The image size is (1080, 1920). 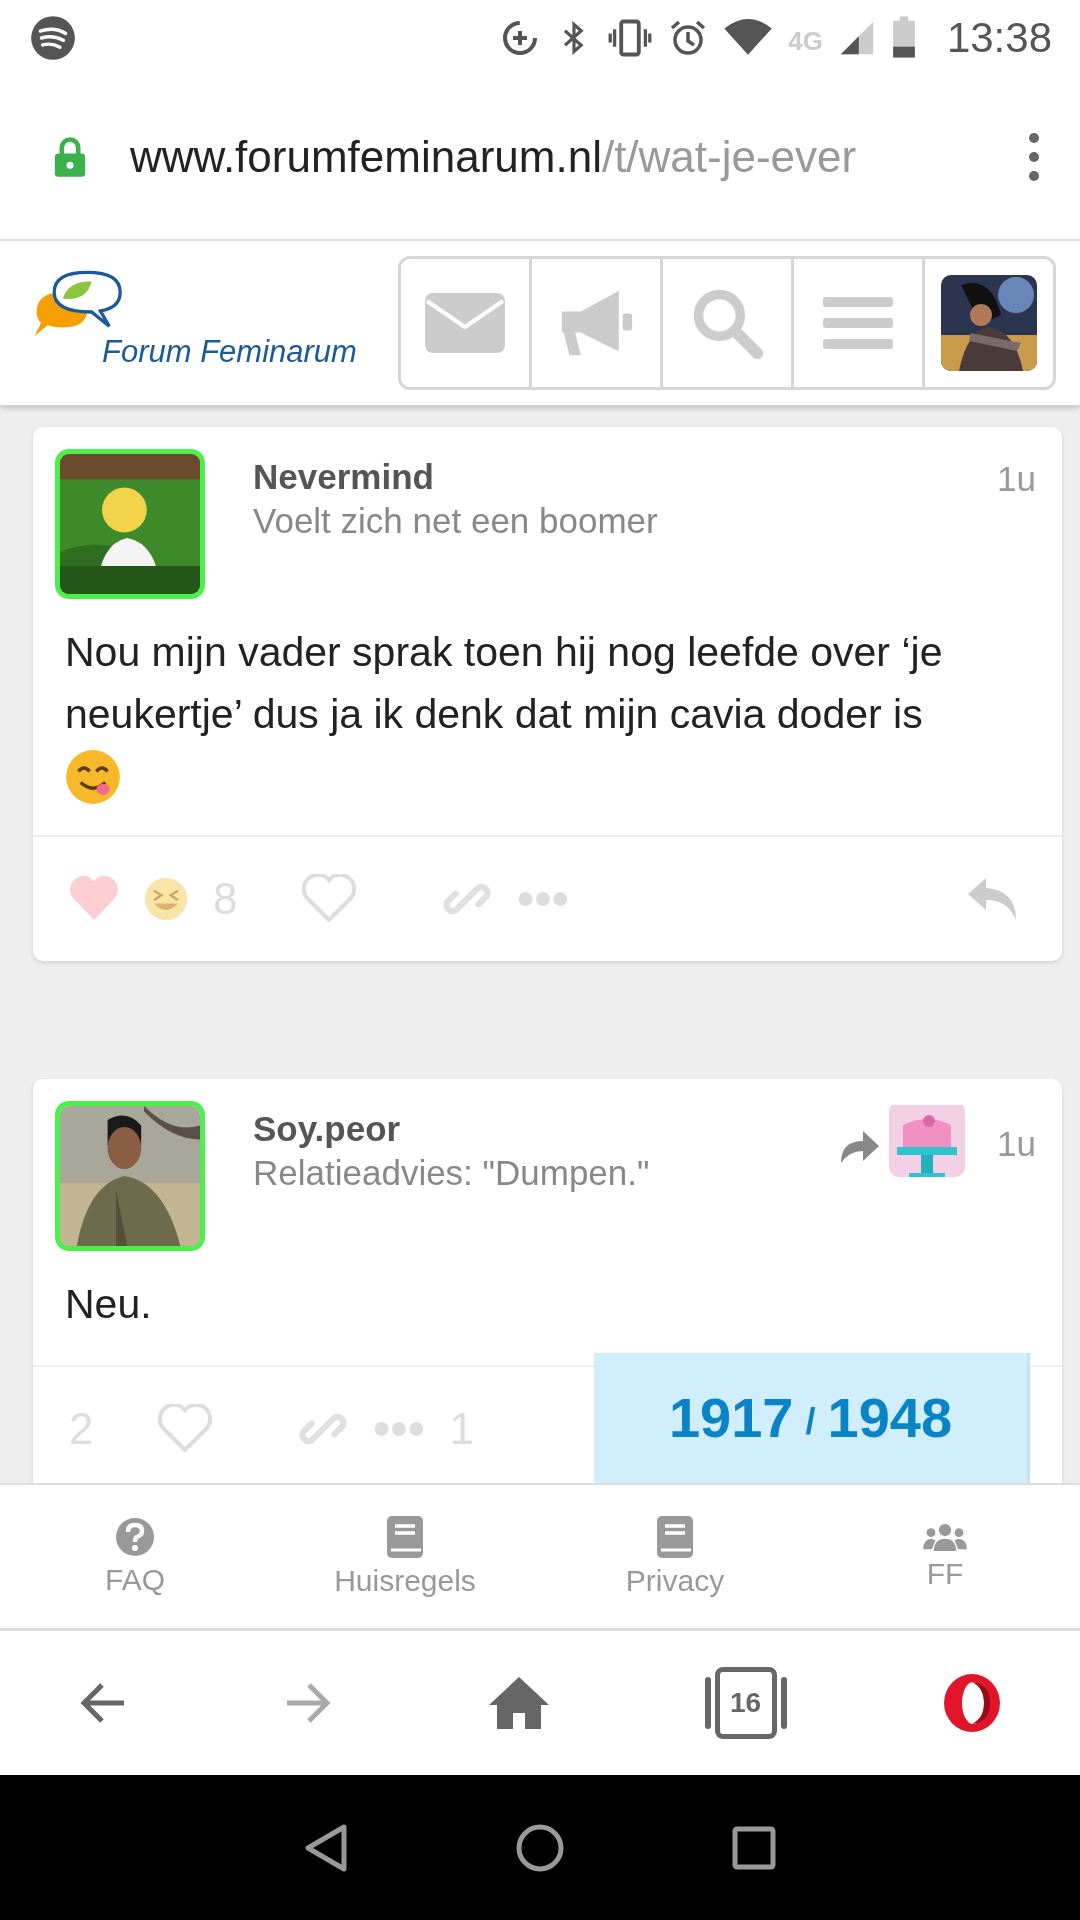 What do you see at coordinates (625, 477) in the screenshot?
I see `username: Nevermind` at bounding box center [625, 477].